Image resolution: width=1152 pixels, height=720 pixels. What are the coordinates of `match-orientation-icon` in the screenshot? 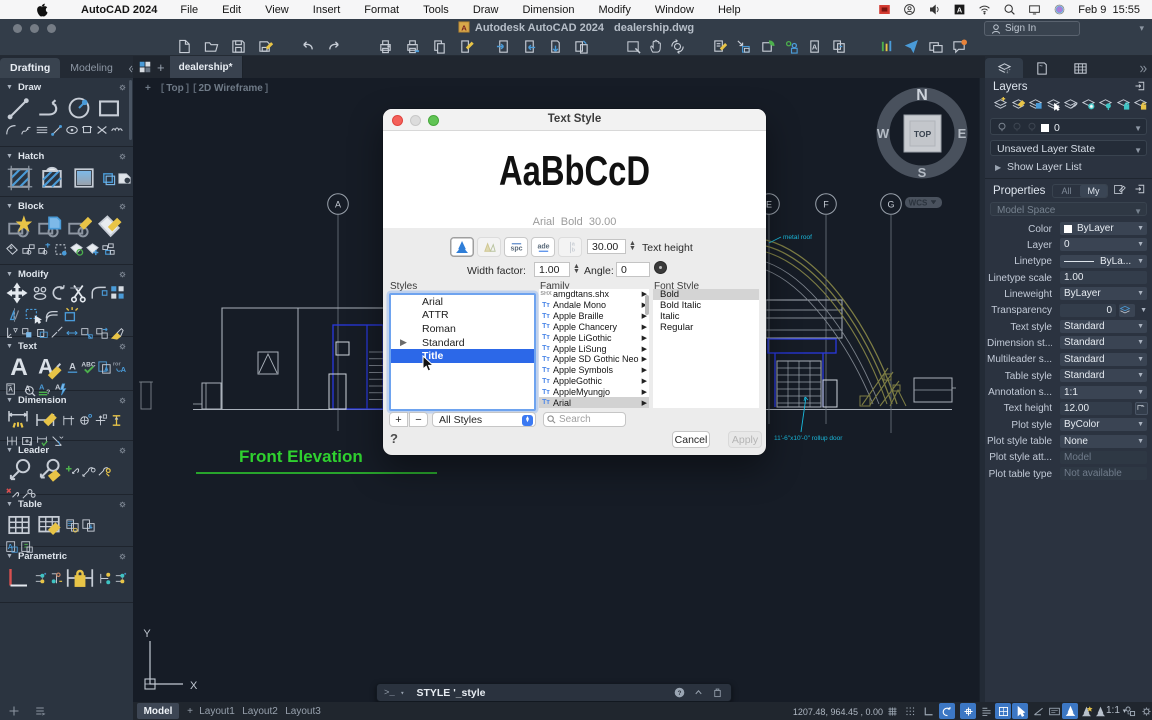 It's located at (489, 247).